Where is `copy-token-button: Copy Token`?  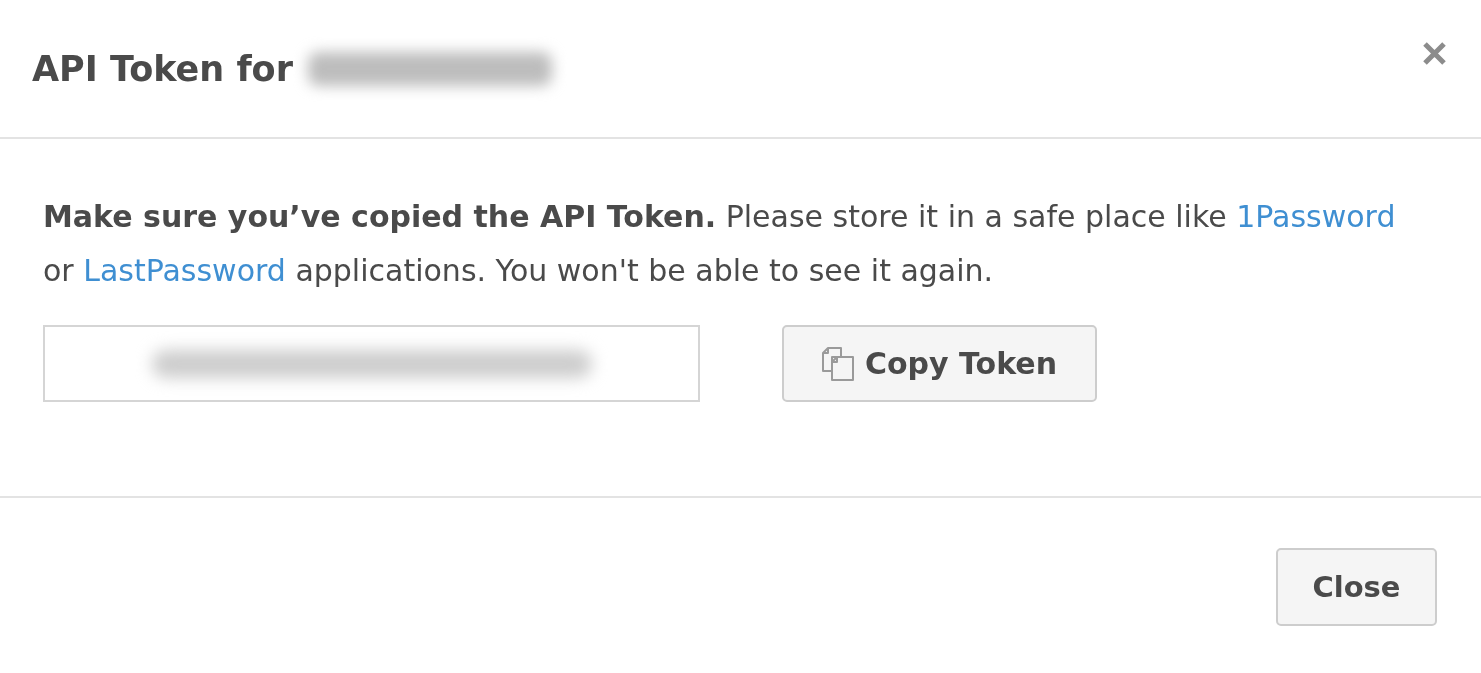 copy-token-button: Copy Token is located at coordinates (939, 363).